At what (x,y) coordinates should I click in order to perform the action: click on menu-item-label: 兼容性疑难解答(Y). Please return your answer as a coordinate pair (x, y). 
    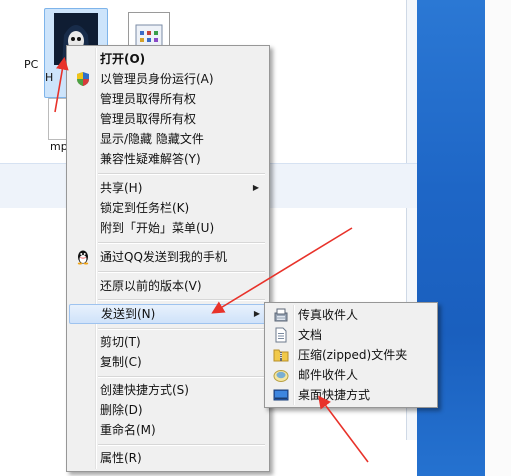
    Looking at the image, I should click on (150, 159).